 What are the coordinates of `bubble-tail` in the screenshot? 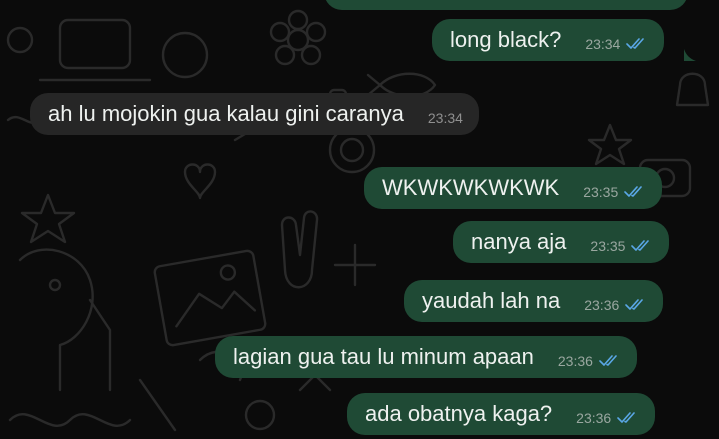 It's located at (690, 55).